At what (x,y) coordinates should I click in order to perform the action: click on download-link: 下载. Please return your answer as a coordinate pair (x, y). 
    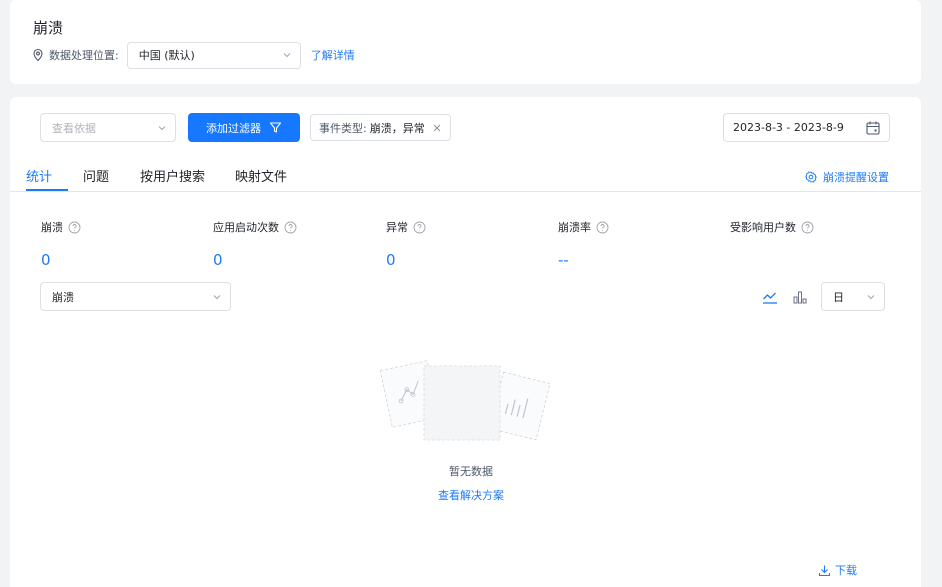
    Looking at the image, I should click on (837, 570).